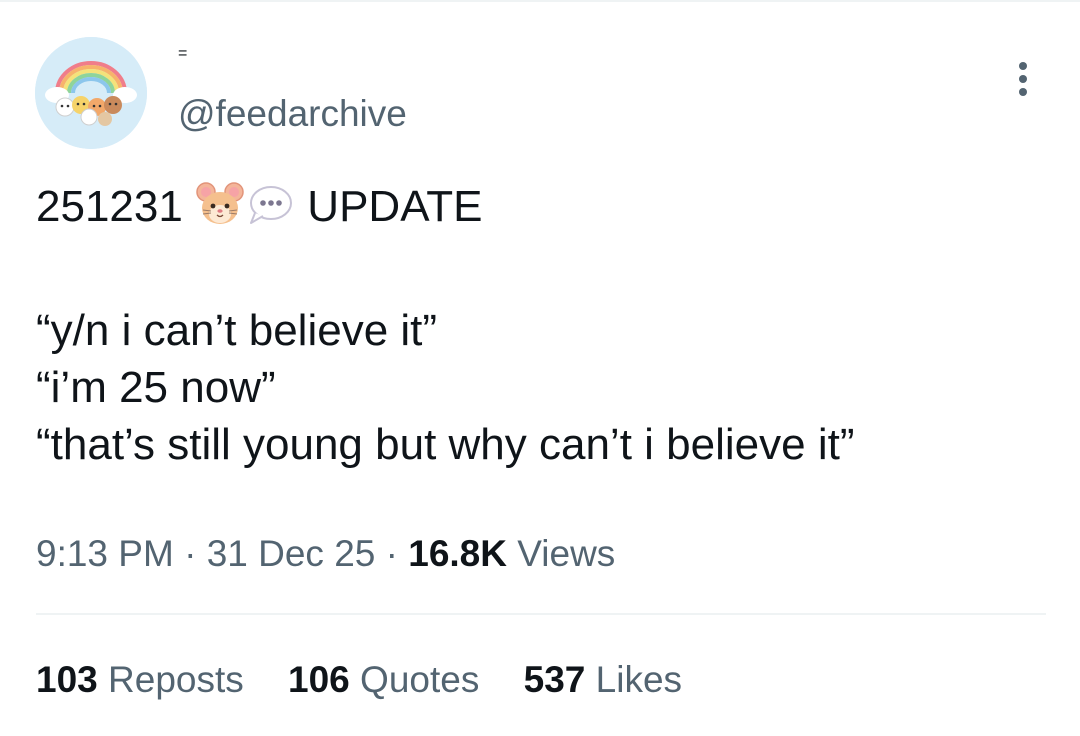  I want to click on user-handle: @feedarchive, so click(292, 114).